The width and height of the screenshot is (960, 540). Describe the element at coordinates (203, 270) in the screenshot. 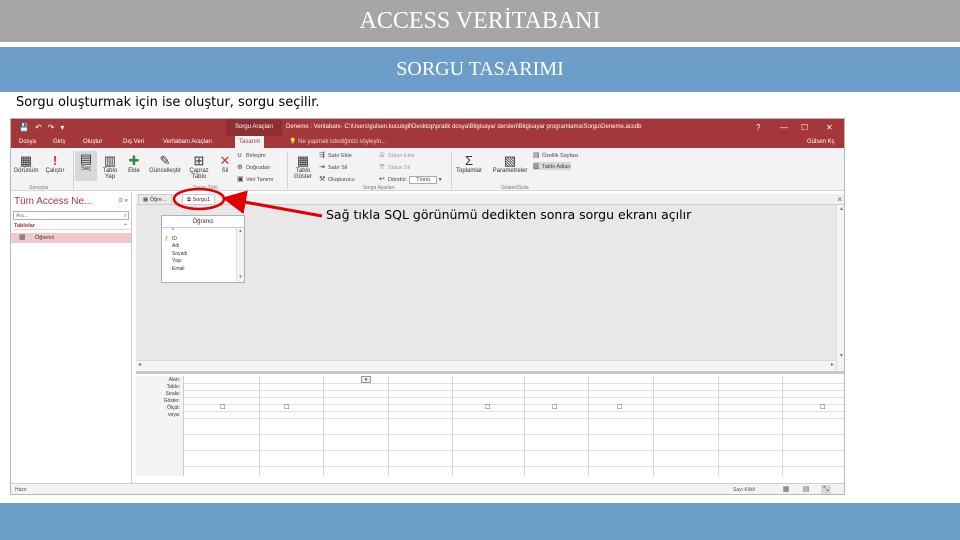

I see `field-list-item: Email` at that location.